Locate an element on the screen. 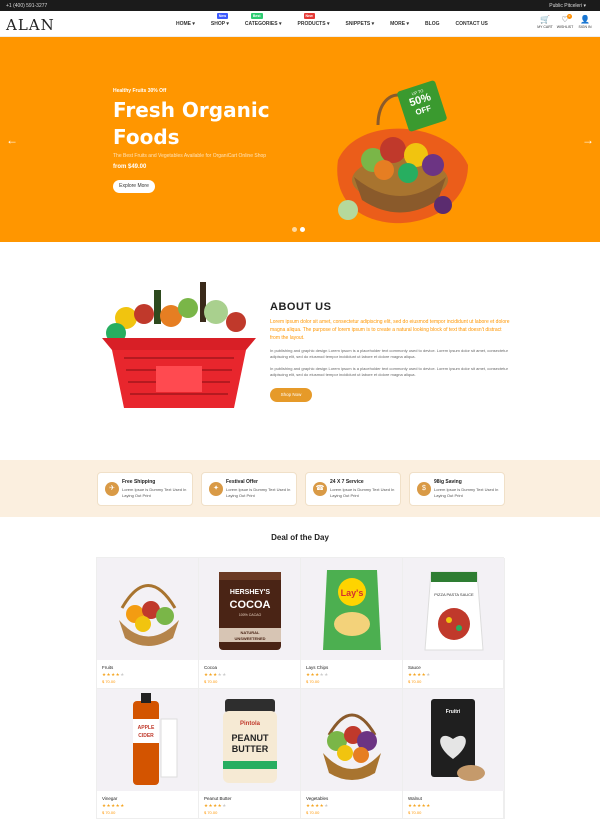  vegetable-basket-image is located at coordinates (352, 746).